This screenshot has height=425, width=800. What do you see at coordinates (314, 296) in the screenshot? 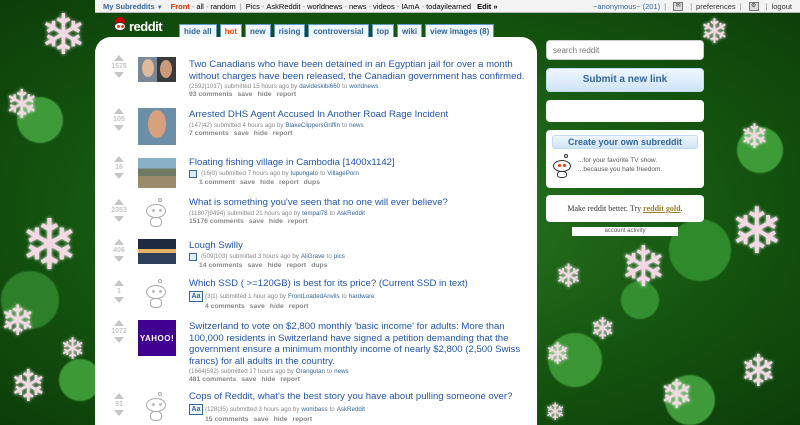
I see `post-author: FrontLoadedAnvils` at bounding box center [314, 296].